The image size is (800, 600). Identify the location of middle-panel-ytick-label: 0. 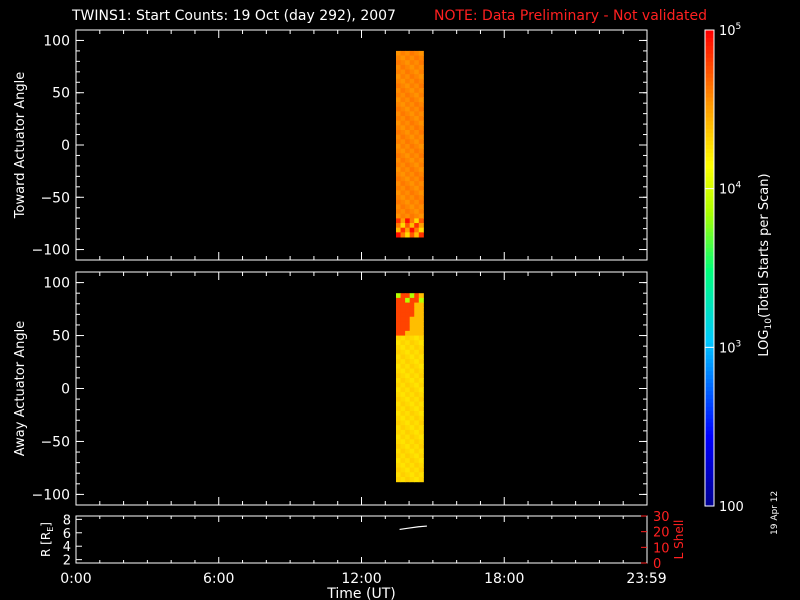
(65, 390).